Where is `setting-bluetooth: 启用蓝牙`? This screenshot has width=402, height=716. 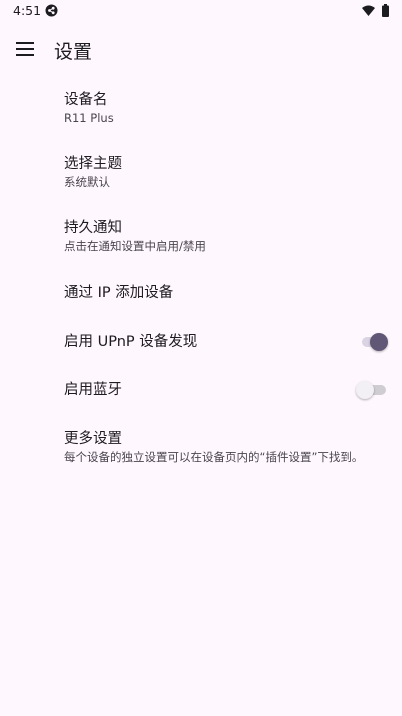
setting-bluetooth: 启用蓝牙 is located at coordinates (201, 390).